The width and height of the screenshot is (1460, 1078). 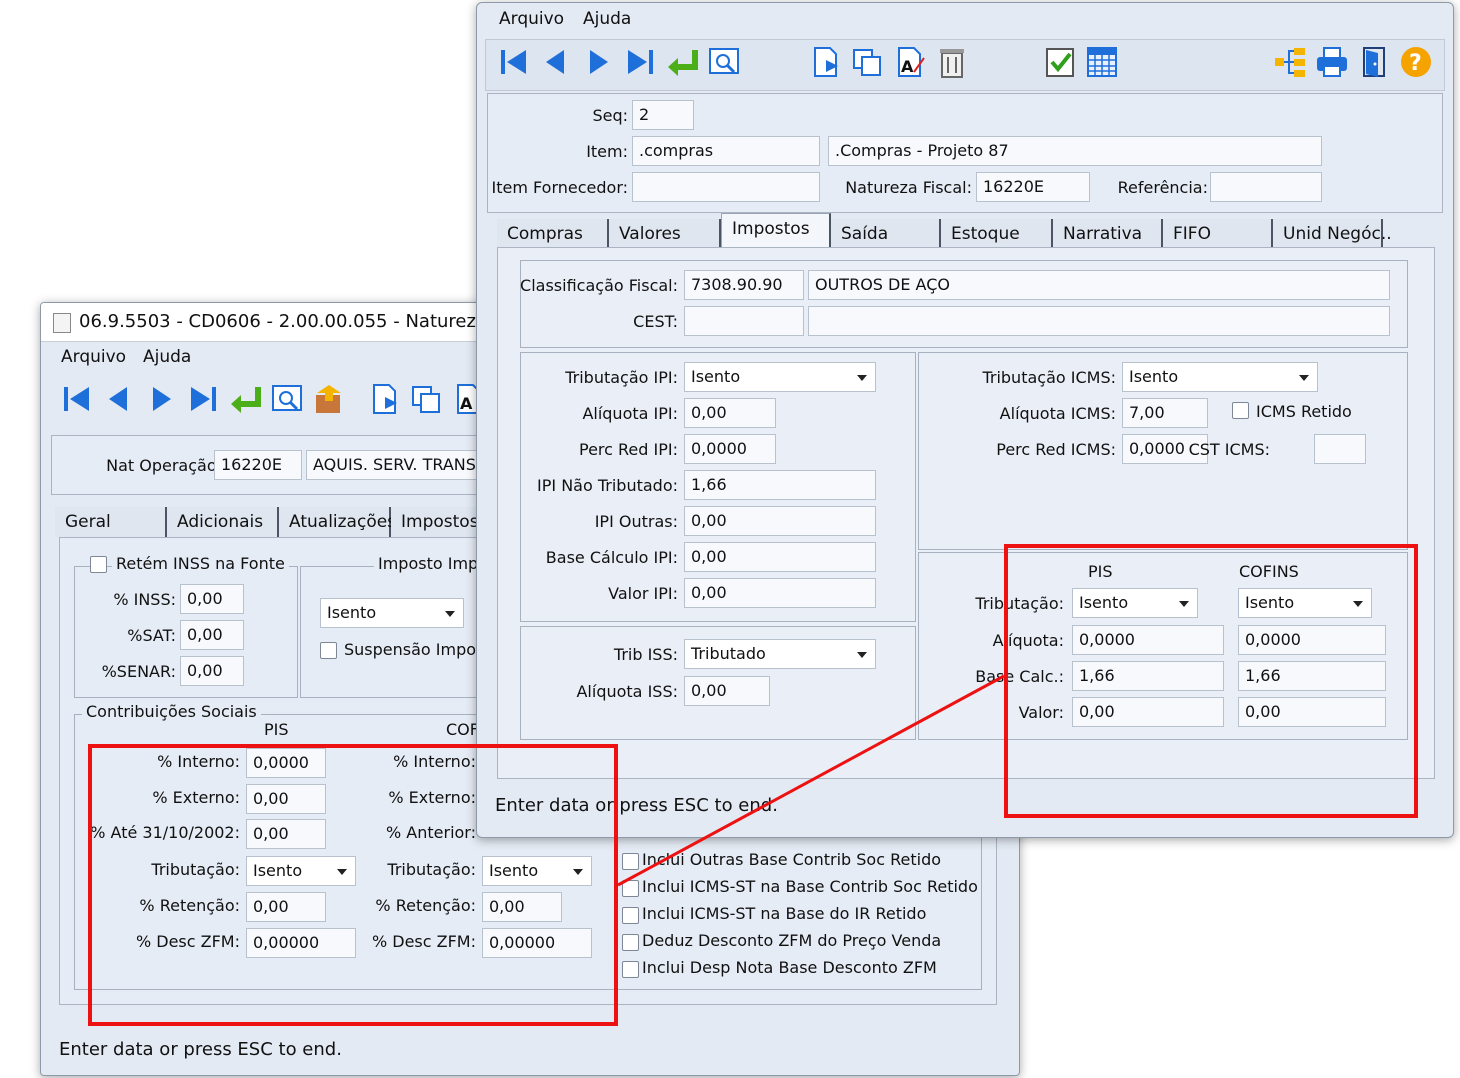 I want to click on check-outras-base, so click(x=630, y=861).